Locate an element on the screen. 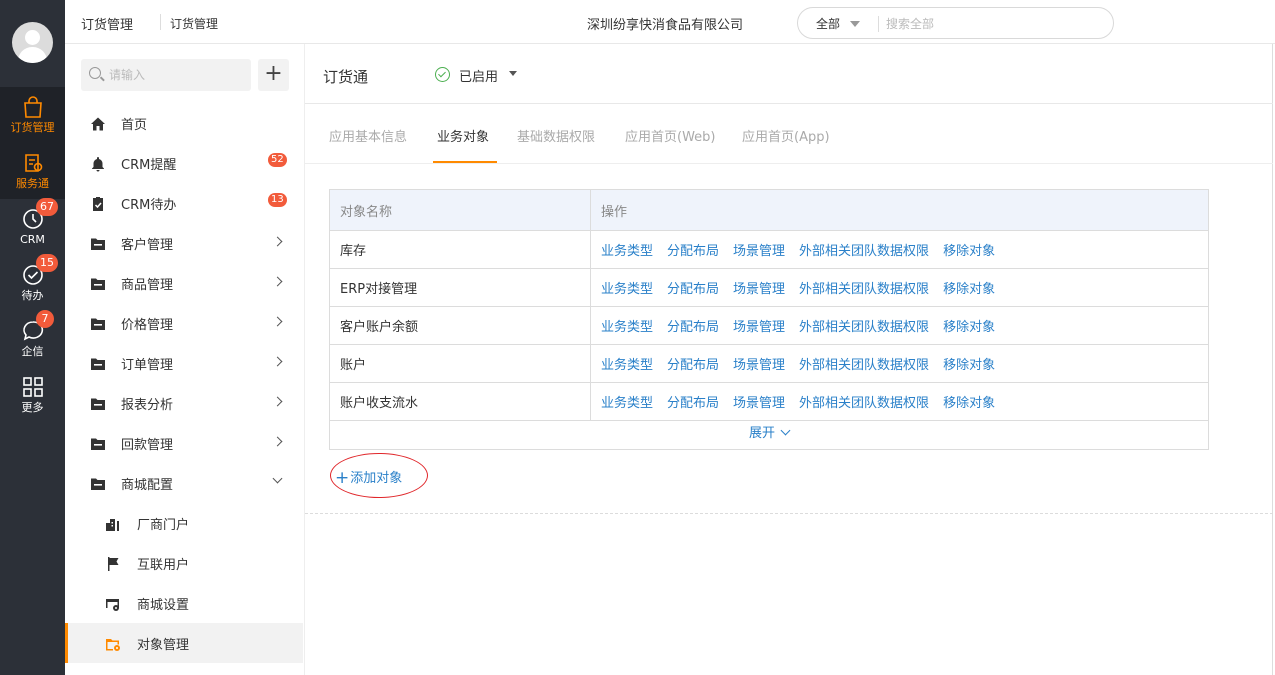 This screenshot has height=675, width=1275. notification-badge: 15 is located at coordinates (47, 263).